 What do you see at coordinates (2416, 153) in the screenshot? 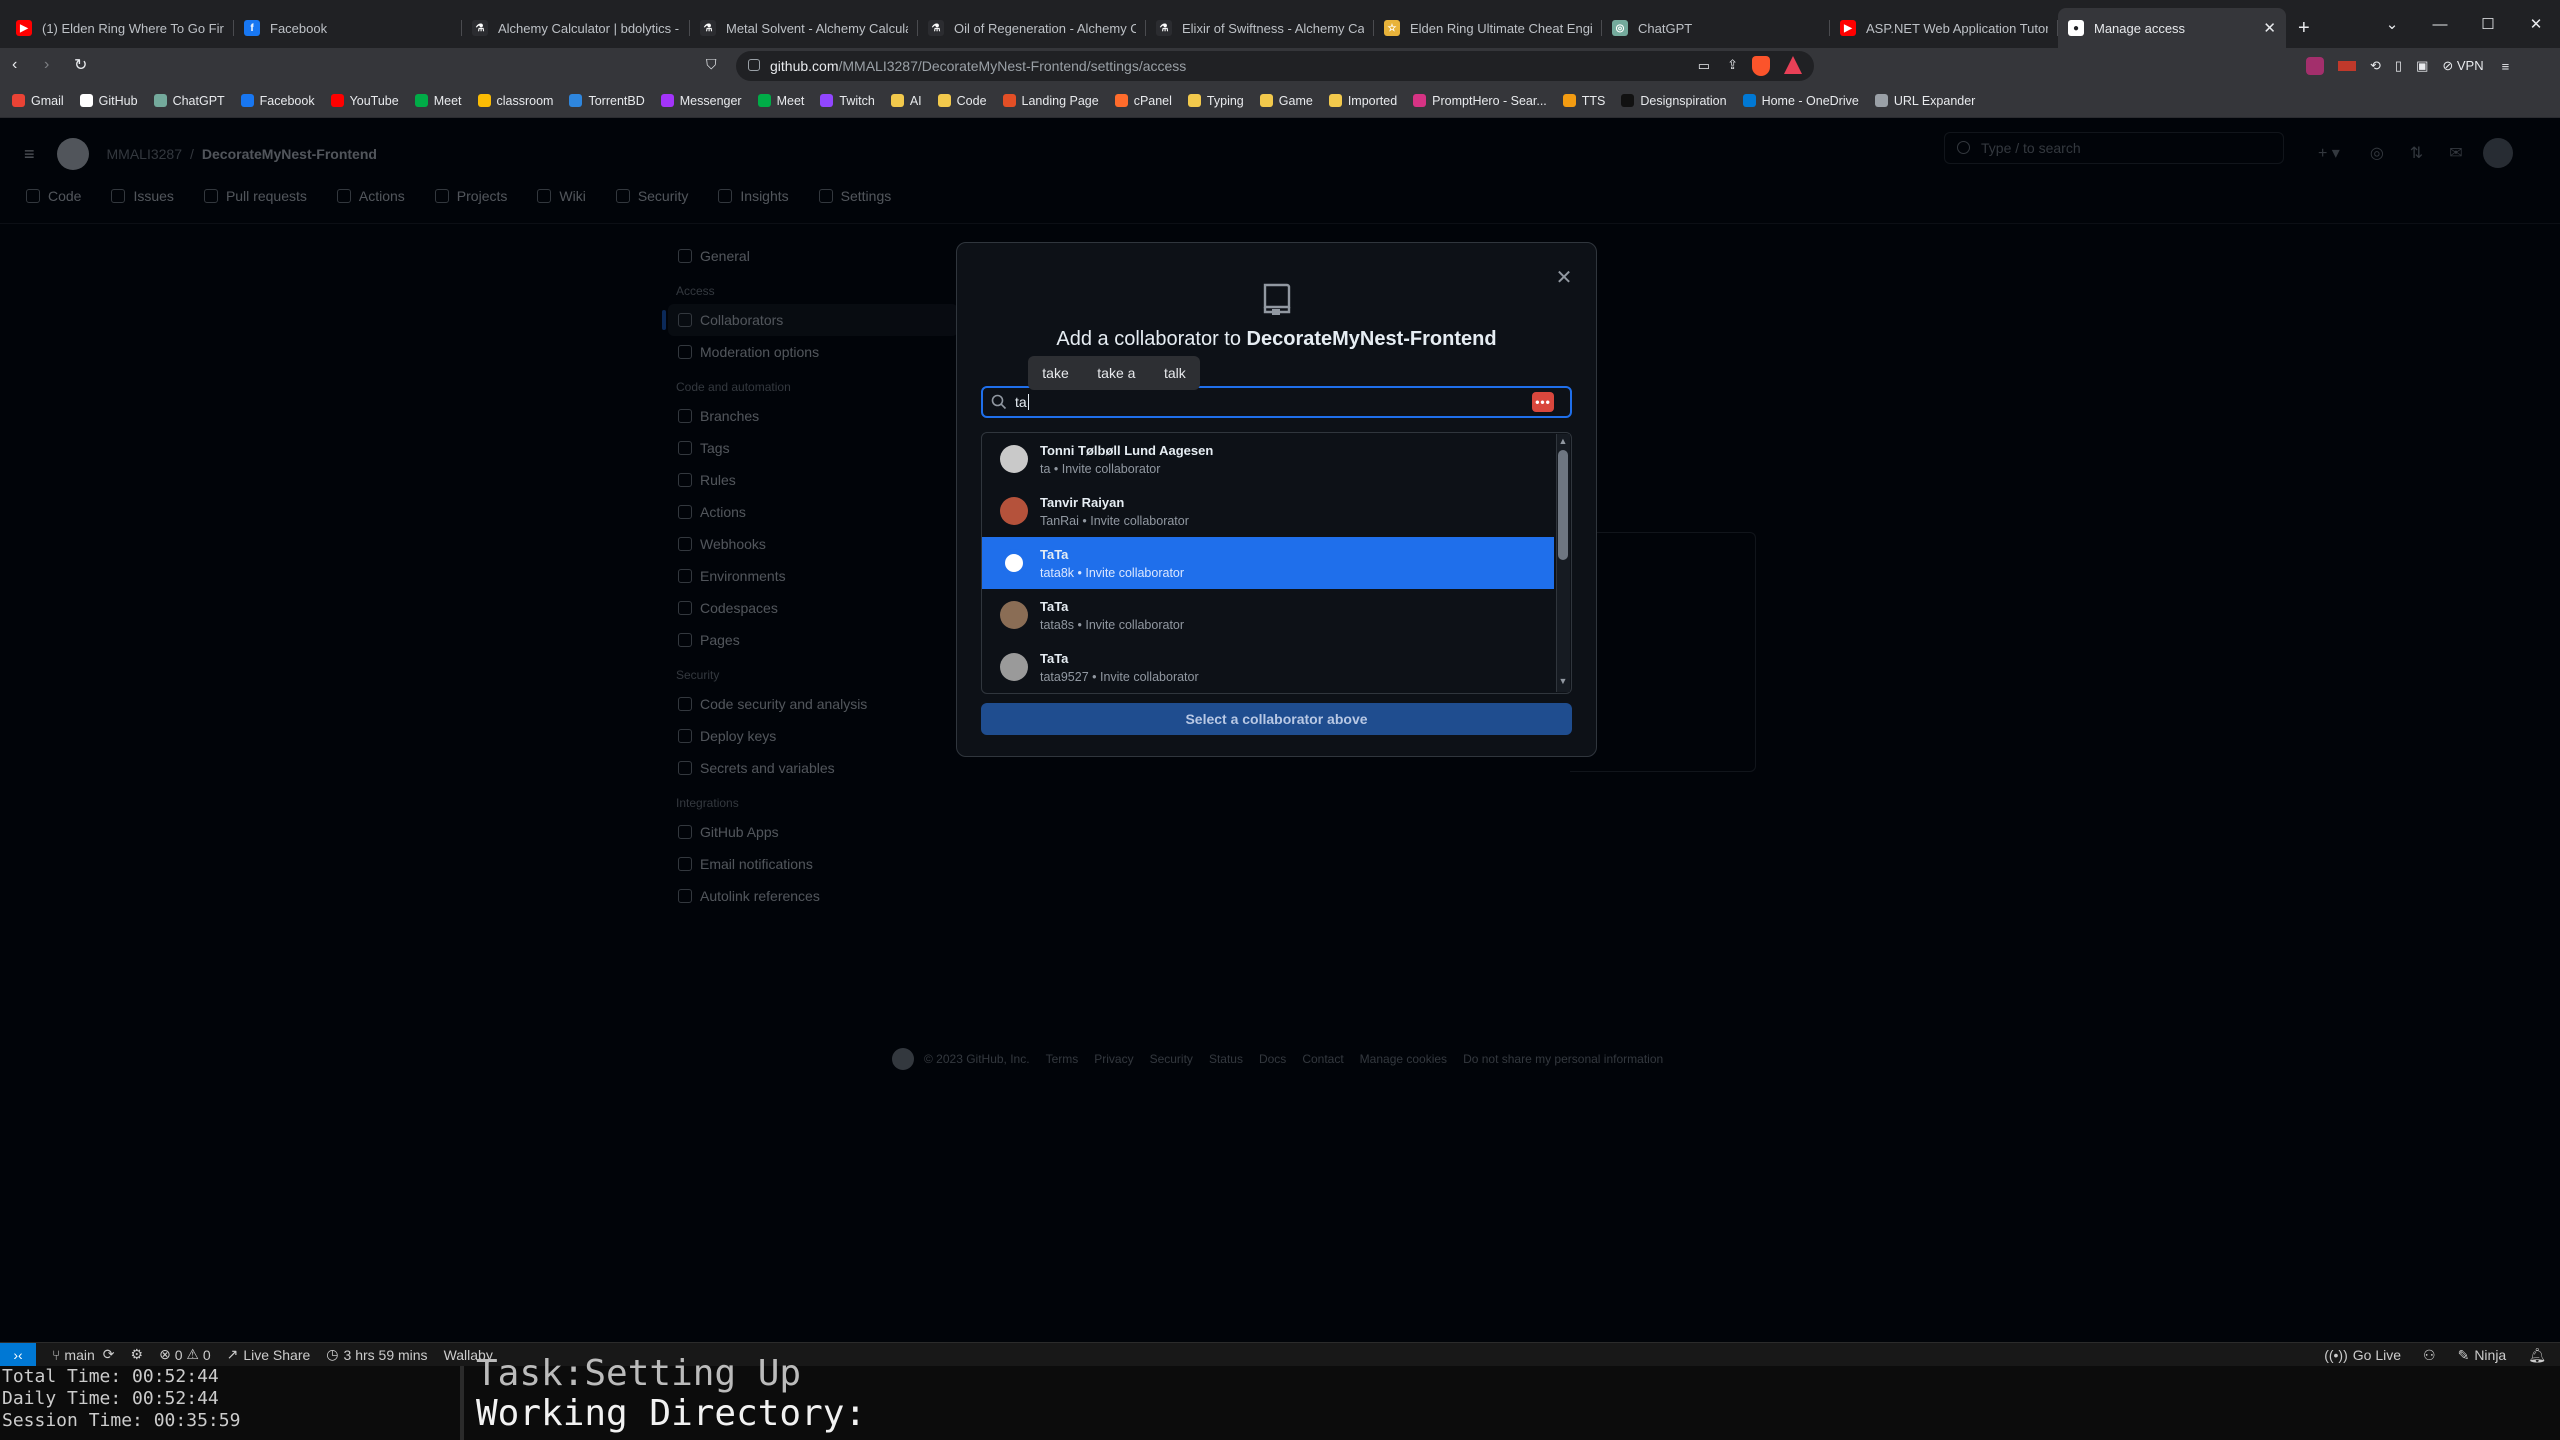
I see `pull-requests-icon: ⇅` at bounding box center [2416, 153].